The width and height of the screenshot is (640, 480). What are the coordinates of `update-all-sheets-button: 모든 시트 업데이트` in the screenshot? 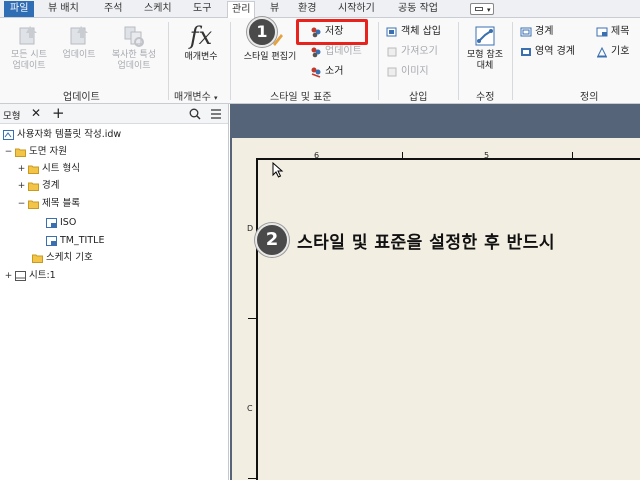 It's located at (29, 48).